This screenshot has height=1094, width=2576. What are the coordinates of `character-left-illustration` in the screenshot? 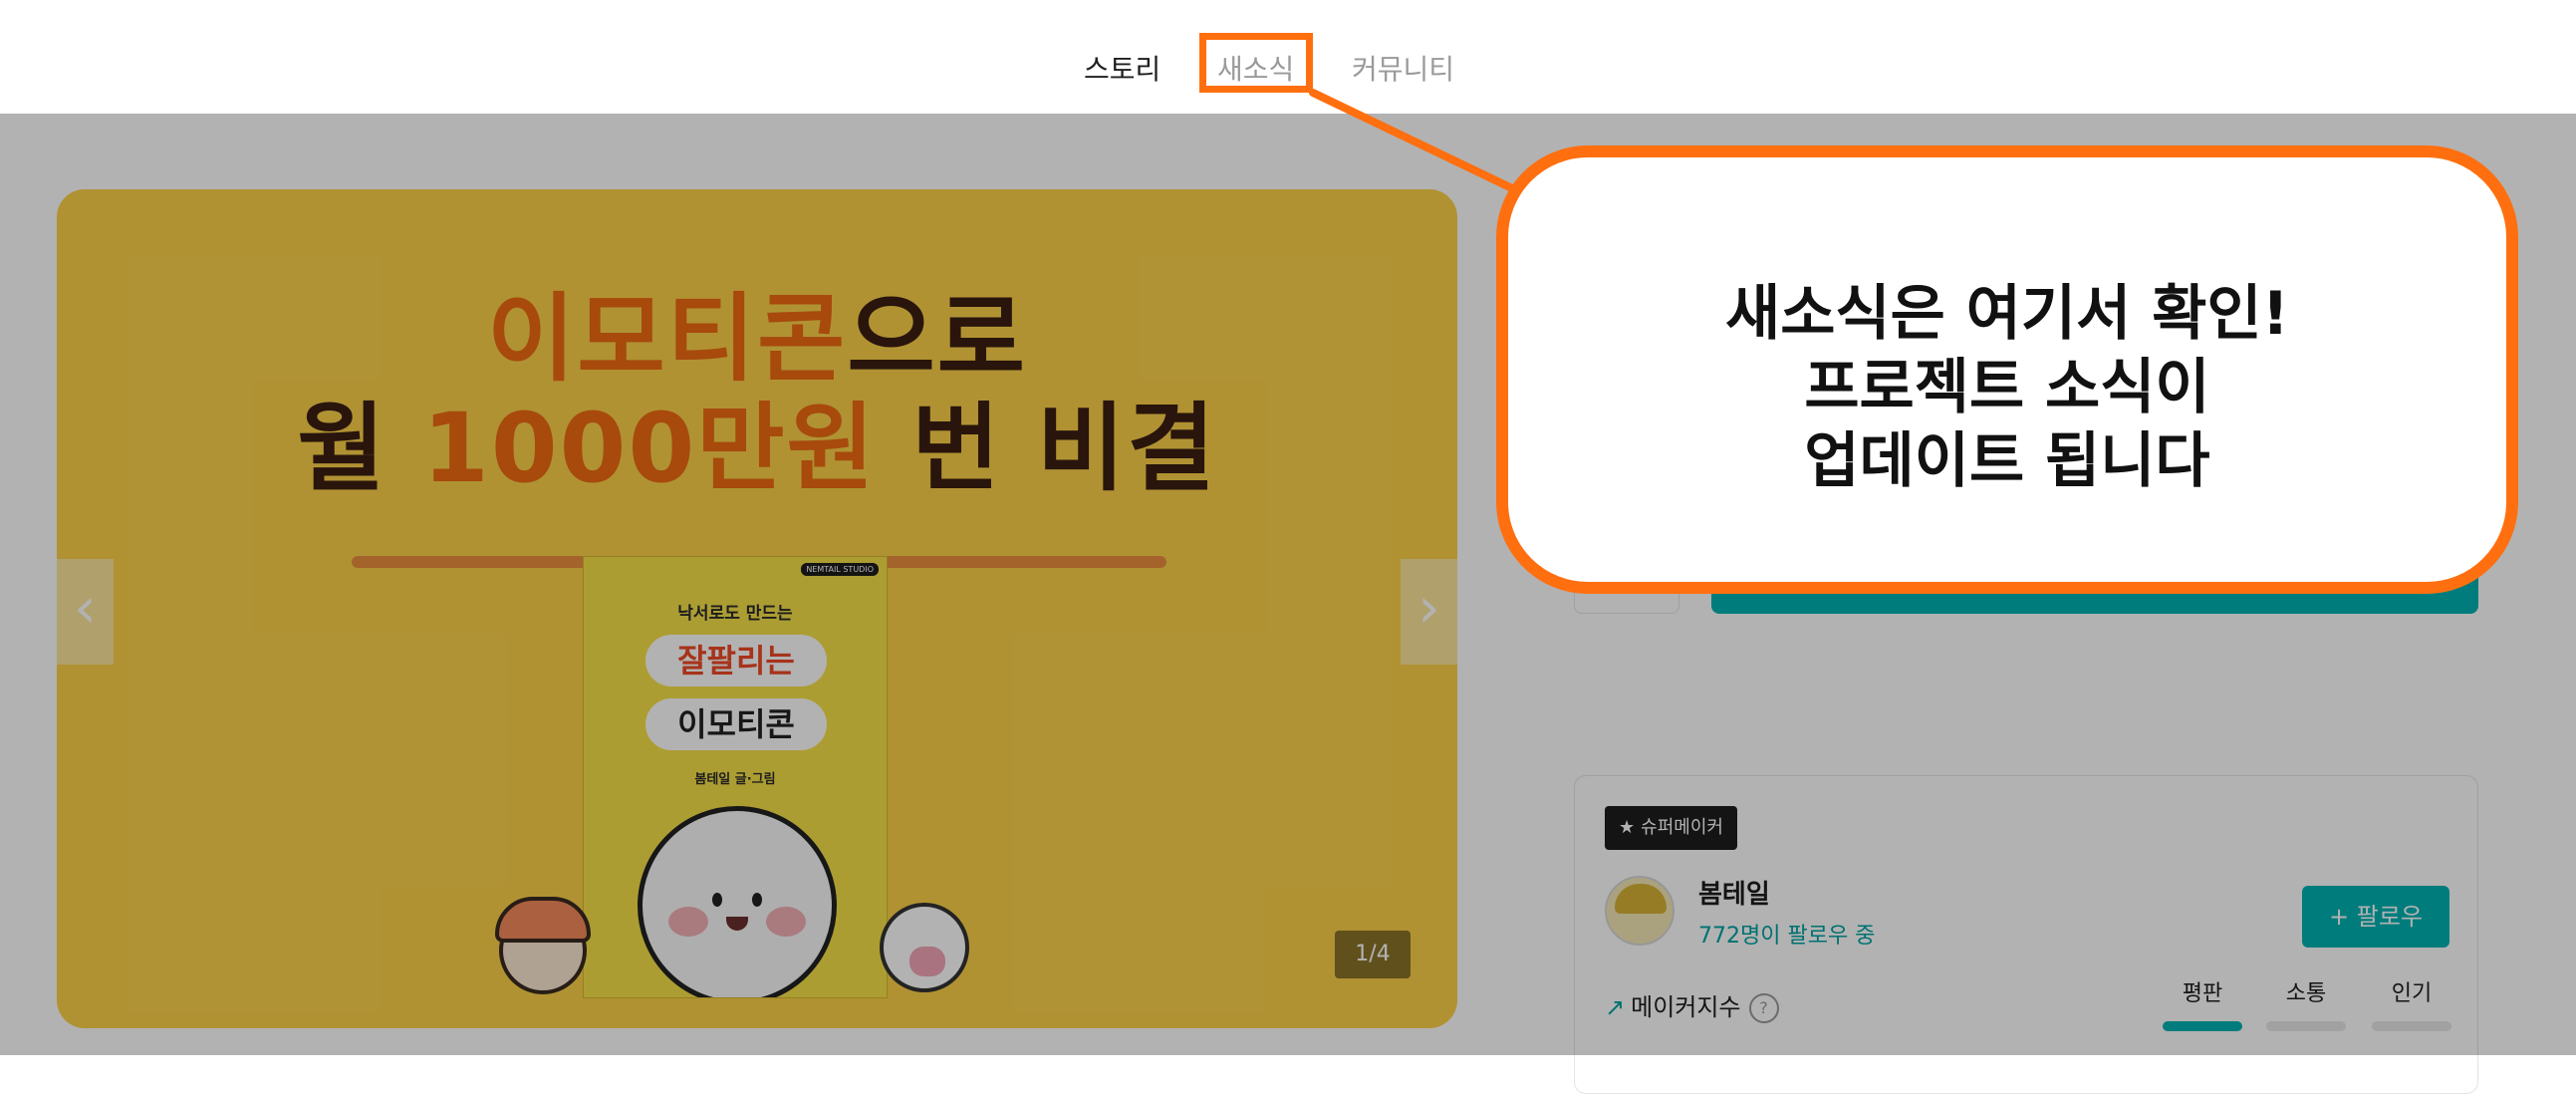 It's located at (543, 945).